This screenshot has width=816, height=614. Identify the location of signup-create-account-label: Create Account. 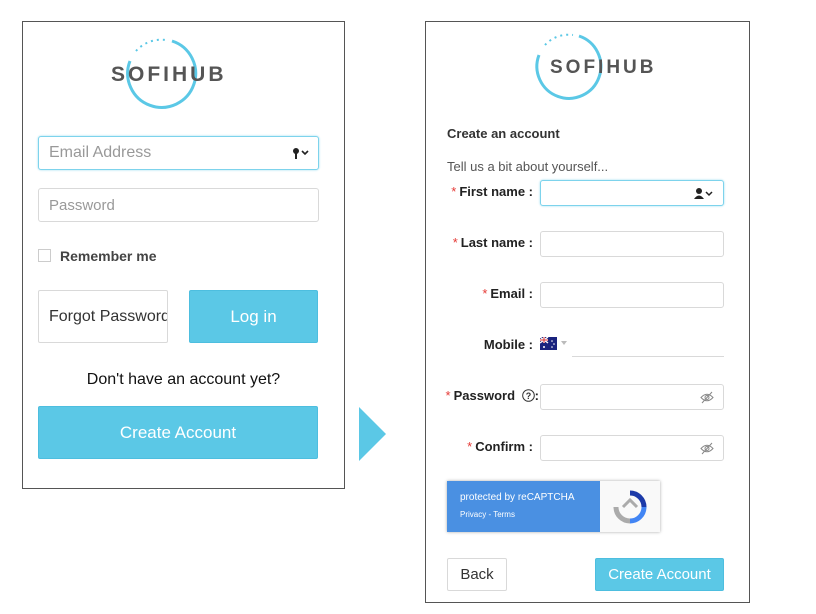
(659, 574).